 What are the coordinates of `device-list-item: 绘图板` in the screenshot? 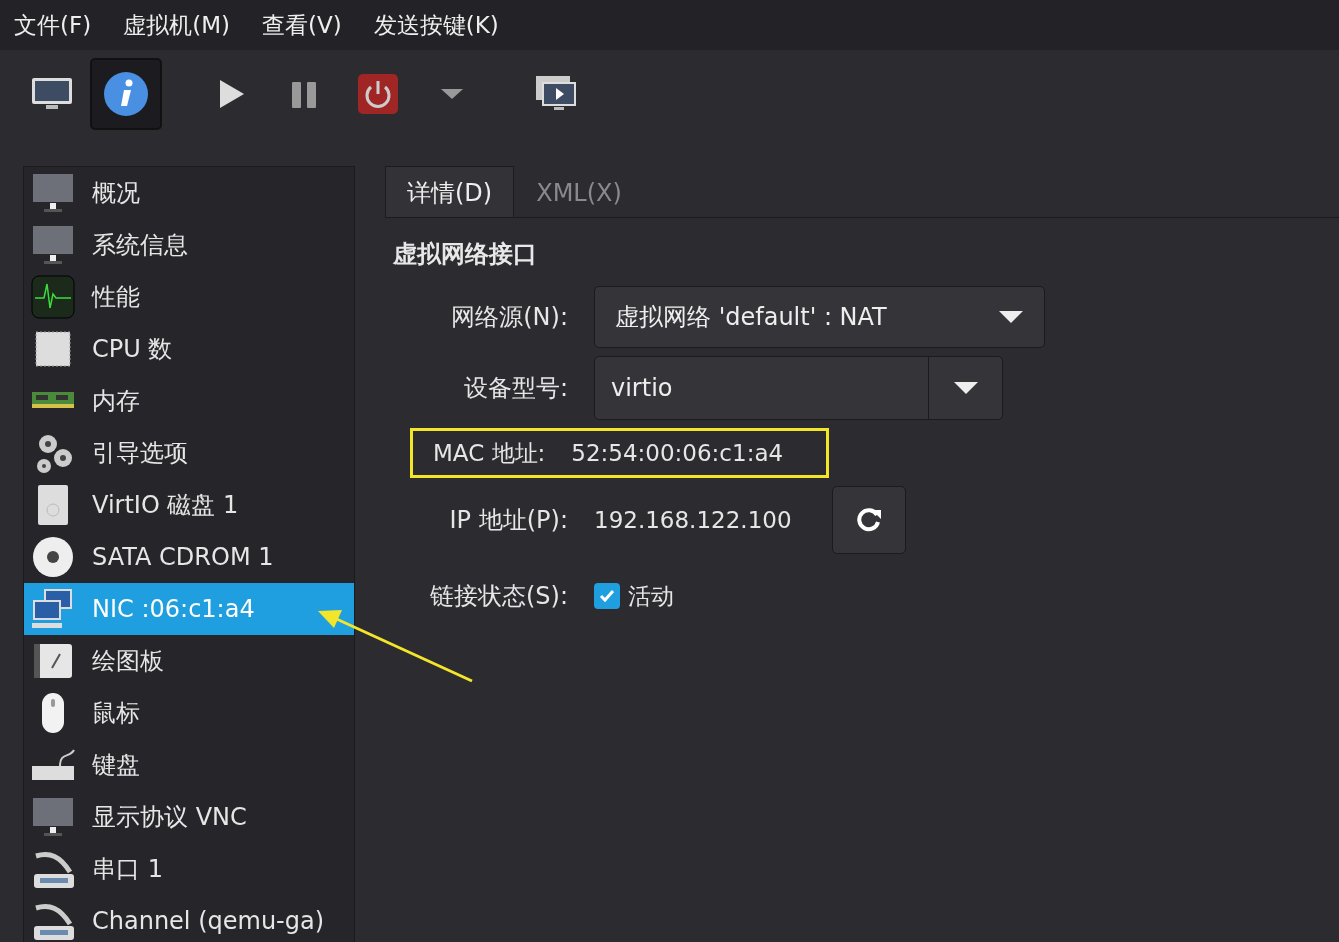 It's located at (189, 661).